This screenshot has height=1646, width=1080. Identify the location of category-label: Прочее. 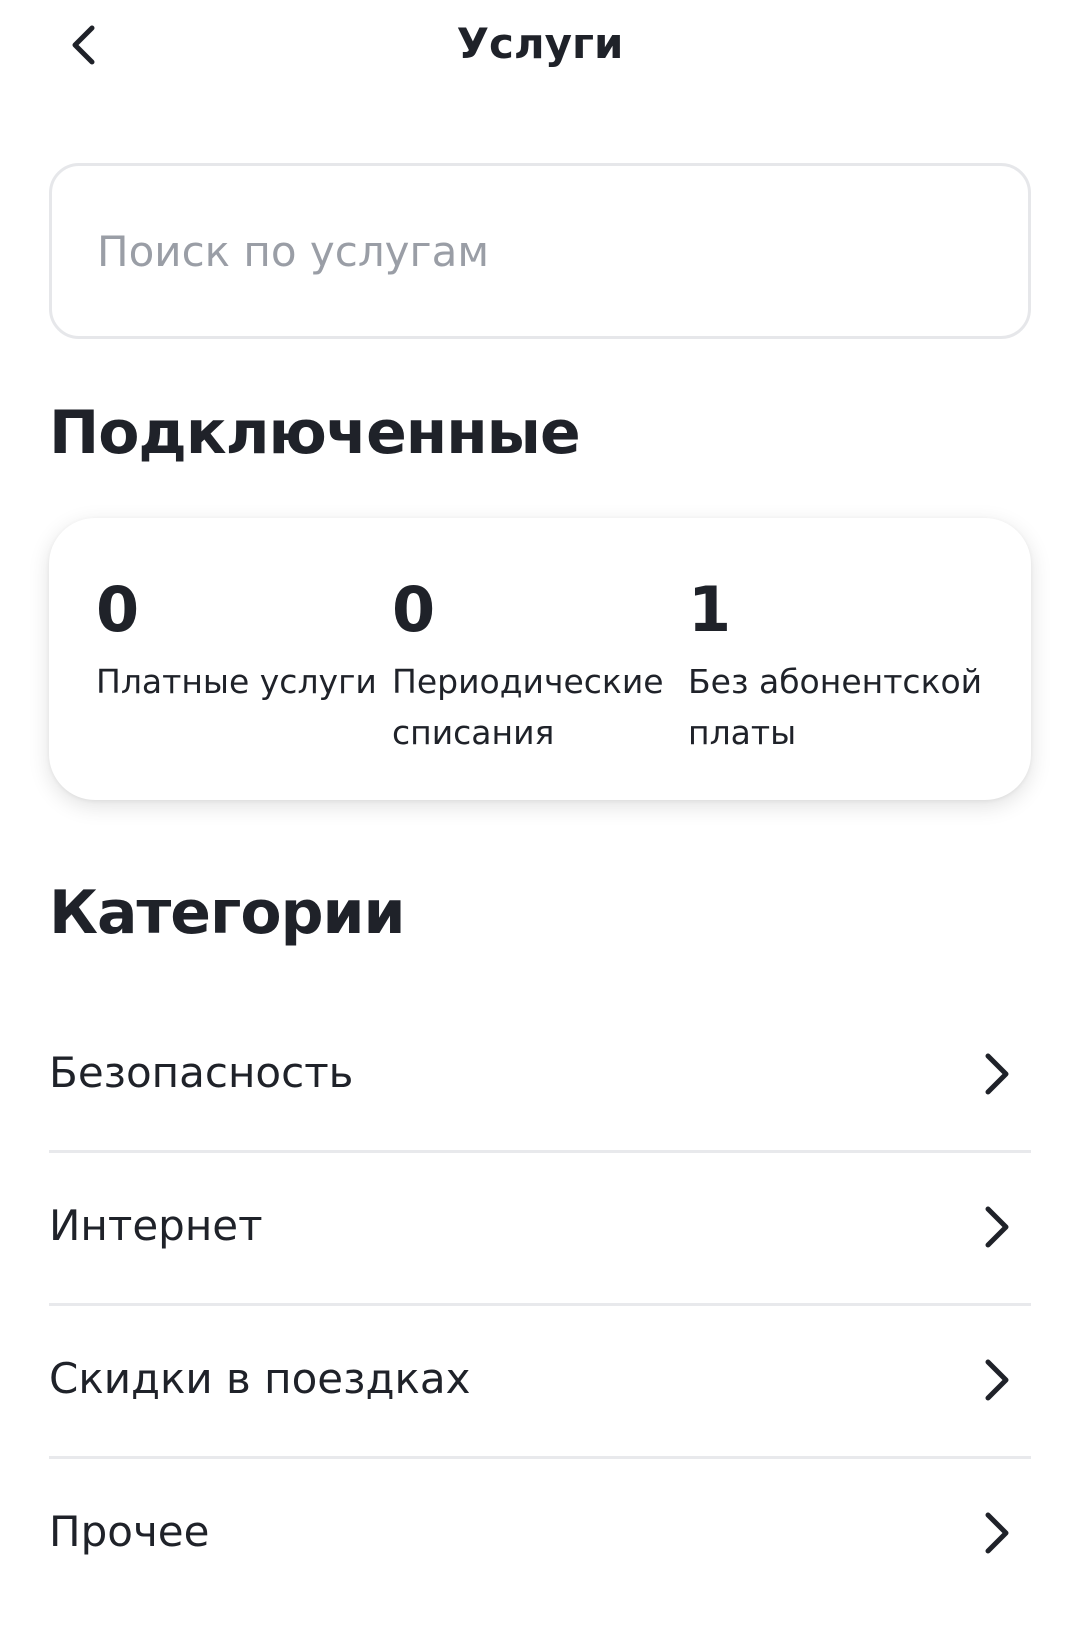
(129, 1531).